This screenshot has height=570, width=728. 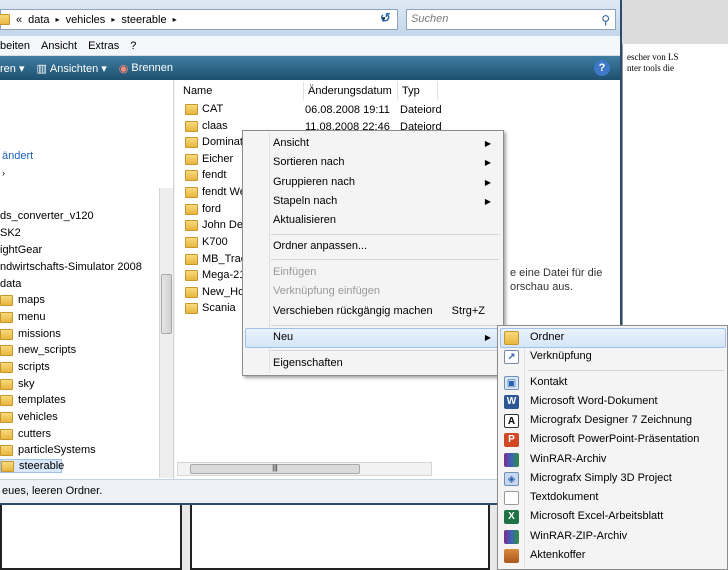 What do you see at coordinates (487, 162) in the screenshot?
I see `submenu-arrow-icon: ▶` at bounding box center [487, 162].